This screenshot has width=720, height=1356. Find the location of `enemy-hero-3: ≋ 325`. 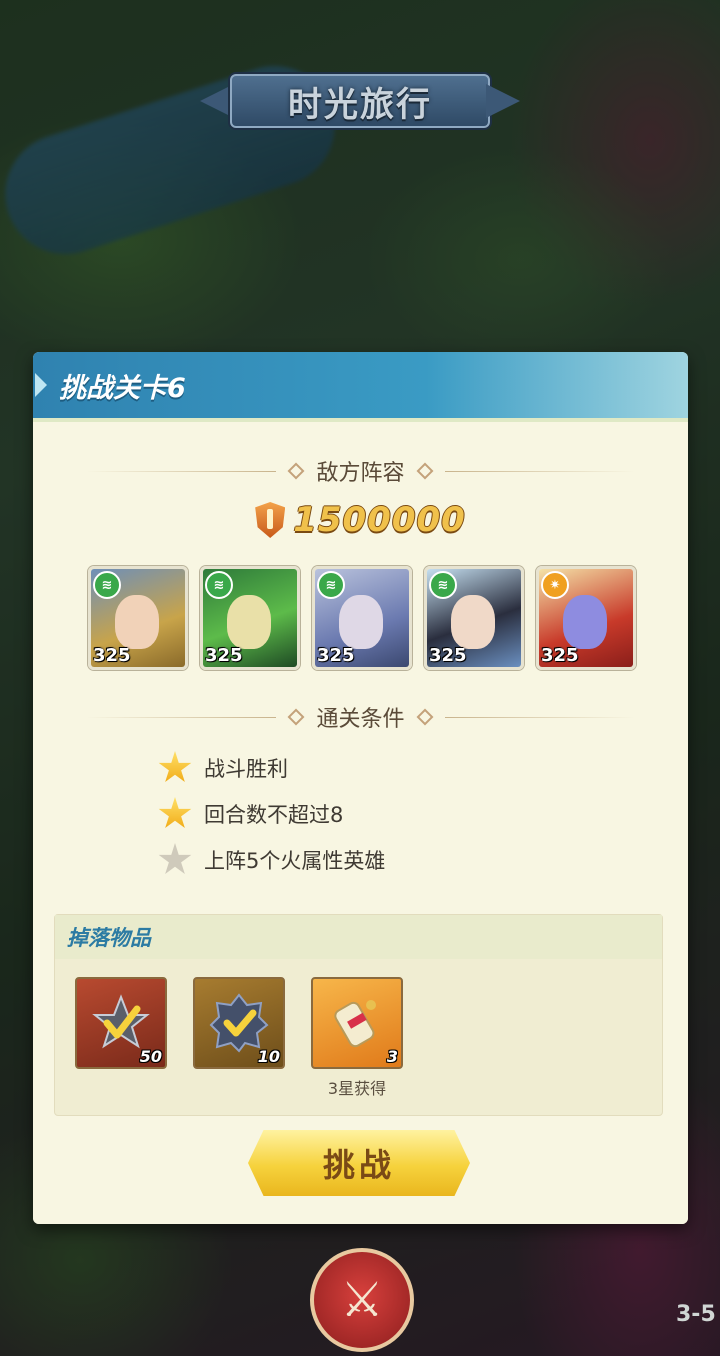

enemy-hero-3: ≋ 325 is located at coordinates (362, 618).